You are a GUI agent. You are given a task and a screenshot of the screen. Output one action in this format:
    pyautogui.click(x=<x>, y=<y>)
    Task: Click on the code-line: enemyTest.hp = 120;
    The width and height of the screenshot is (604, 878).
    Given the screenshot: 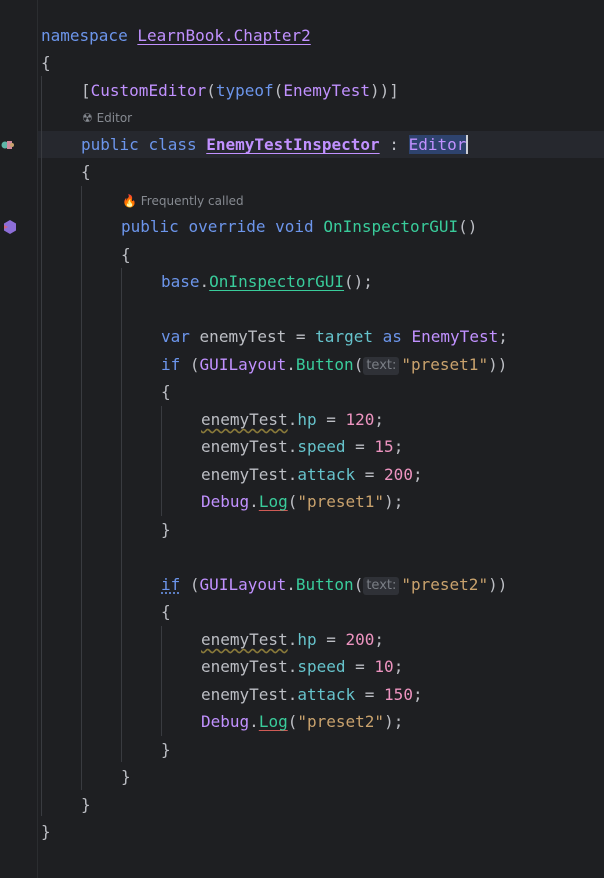 What is the action you would take?
    pyautogui.click(x=292, y=419)
    